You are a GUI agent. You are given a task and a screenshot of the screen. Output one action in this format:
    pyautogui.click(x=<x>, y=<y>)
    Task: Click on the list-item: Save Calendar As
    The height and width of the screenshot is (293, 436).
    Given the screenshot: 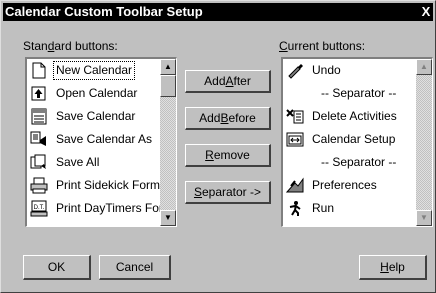 What is the action you would take?
    pyautogui.click(x=93, y=139)
    